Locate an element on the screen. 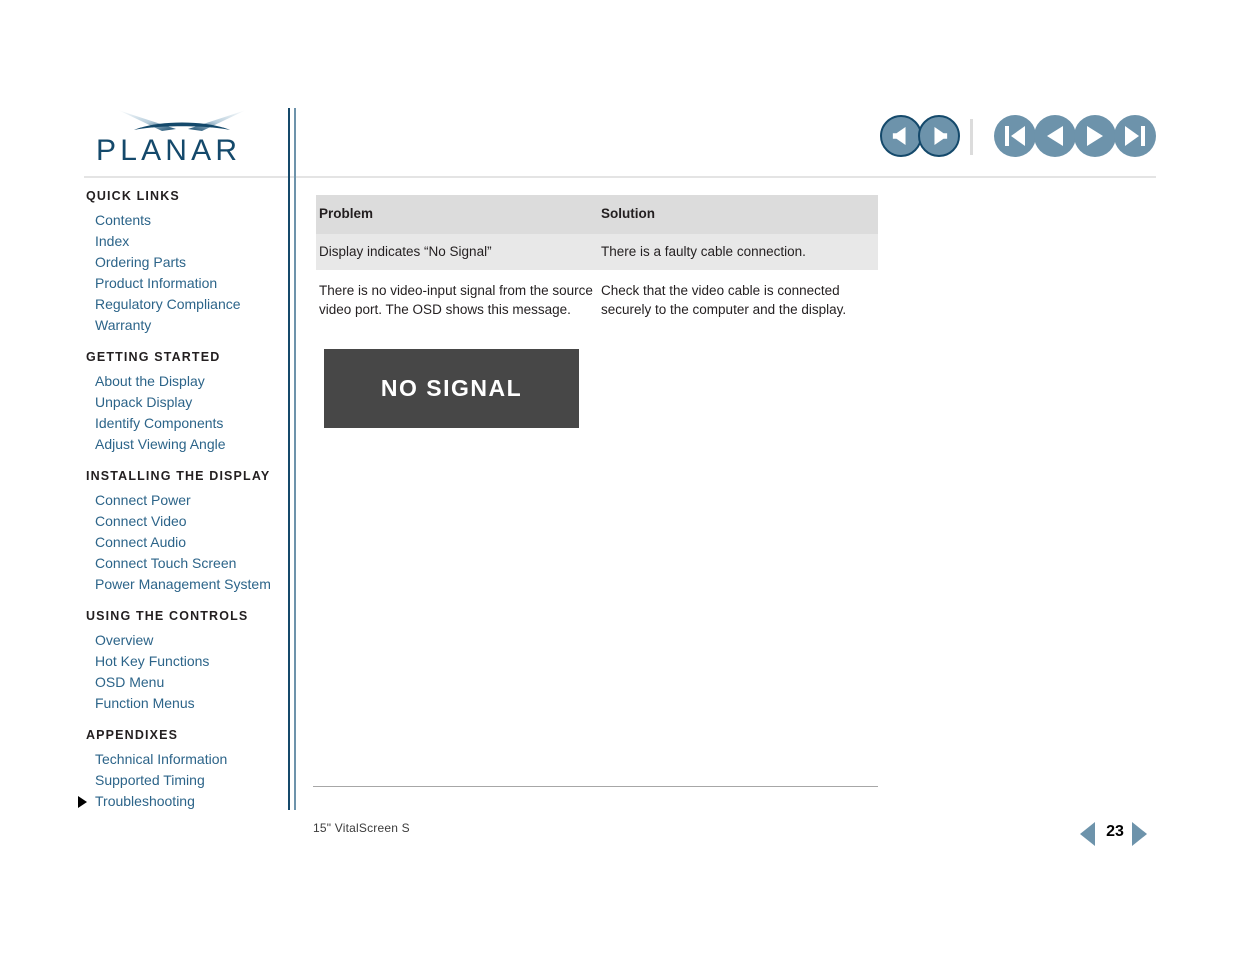 The image size is (1235, 954). osd-no-signal-image: NO SIGNAL is located at coordinates (451, 388).